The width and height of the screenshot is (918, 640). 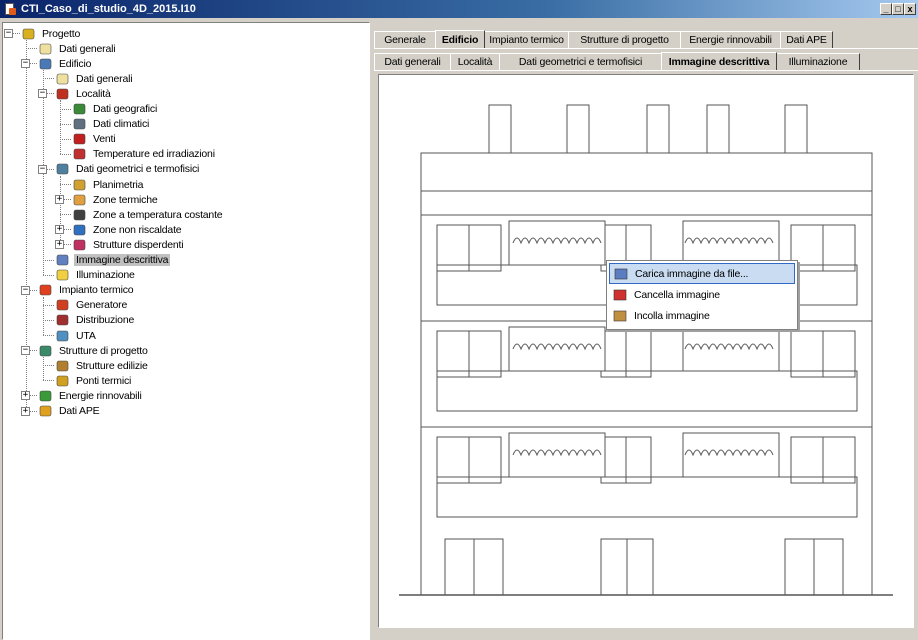 What do you see at coordinates (105, 320) in the screenshot?
I see `tree-item-label: Distribuzione` at bounding box center [105, 320].